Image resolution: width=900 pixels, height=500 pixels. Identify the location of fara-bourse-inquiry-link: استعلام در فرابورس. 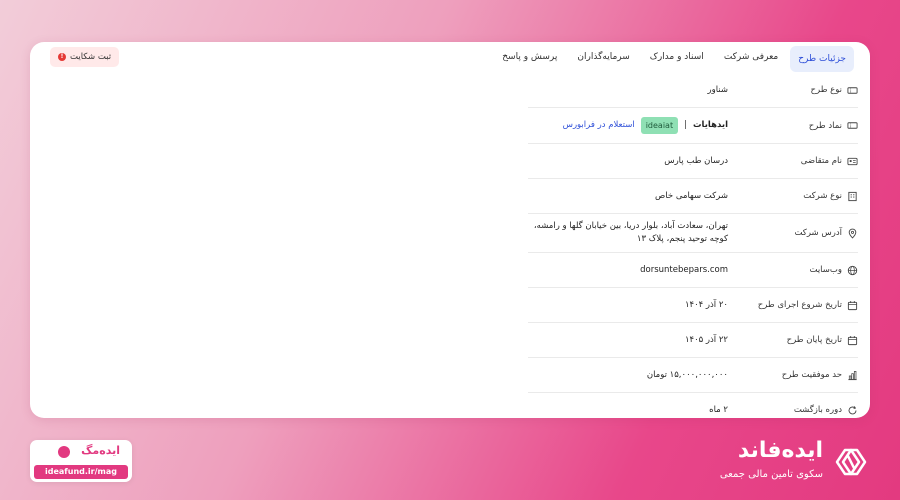
(599, 125).